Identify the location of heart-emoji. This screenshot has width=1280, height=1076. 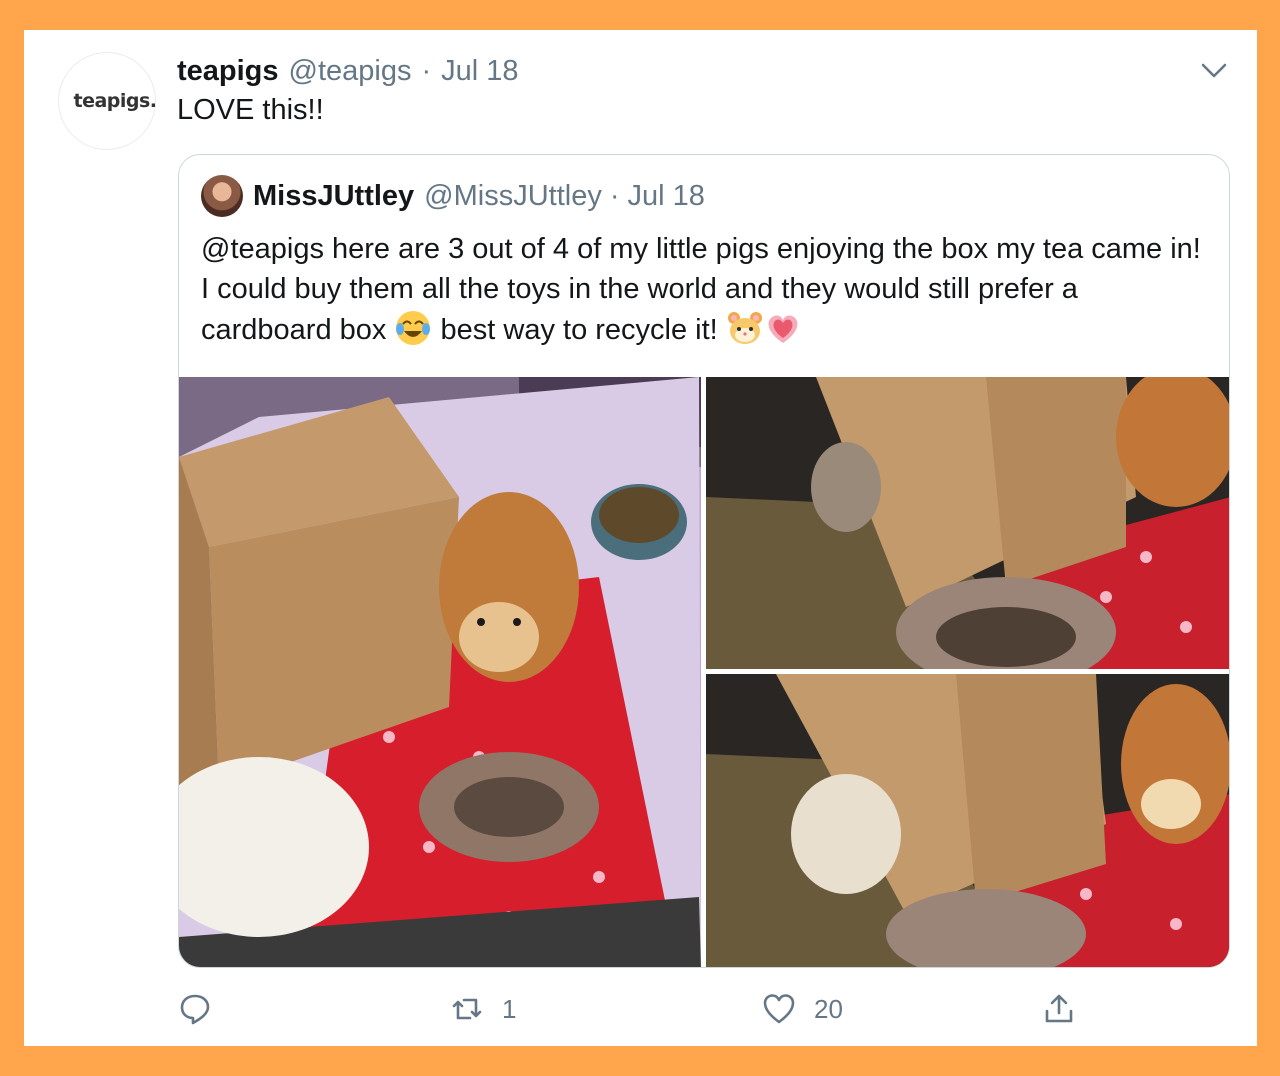
(783, 329).